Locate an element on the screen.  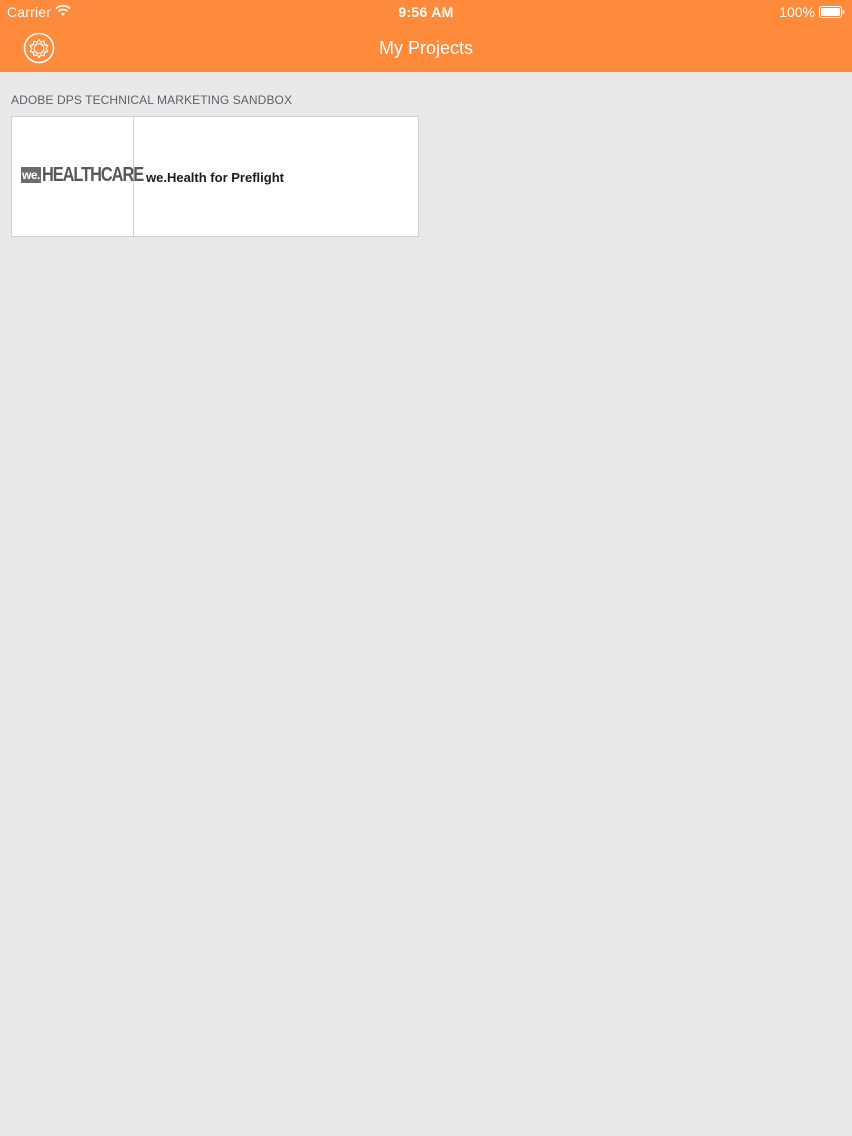
weh-healthcare-logo: we. HEALTHCARE is located at coordinates (93, 175).